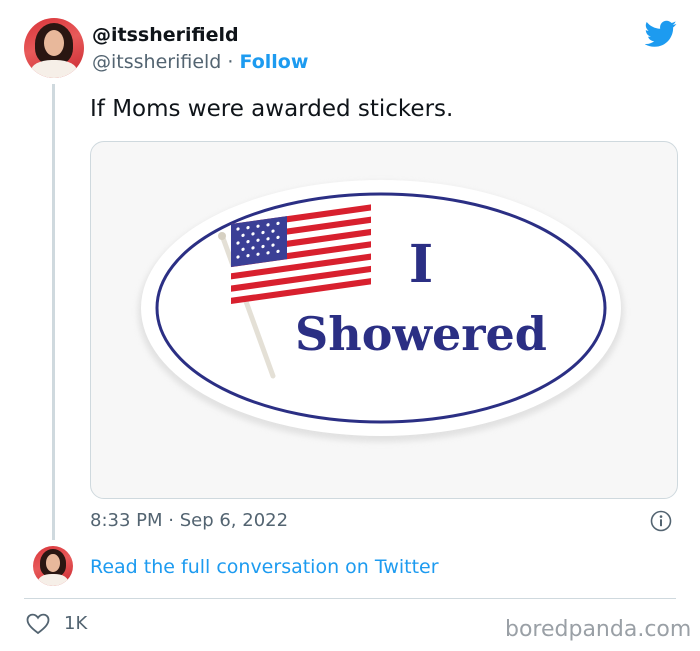  What do you see at coordinates (661, 521) in the screenshot?
I see `info-icon` at bounding box center [661, 521].